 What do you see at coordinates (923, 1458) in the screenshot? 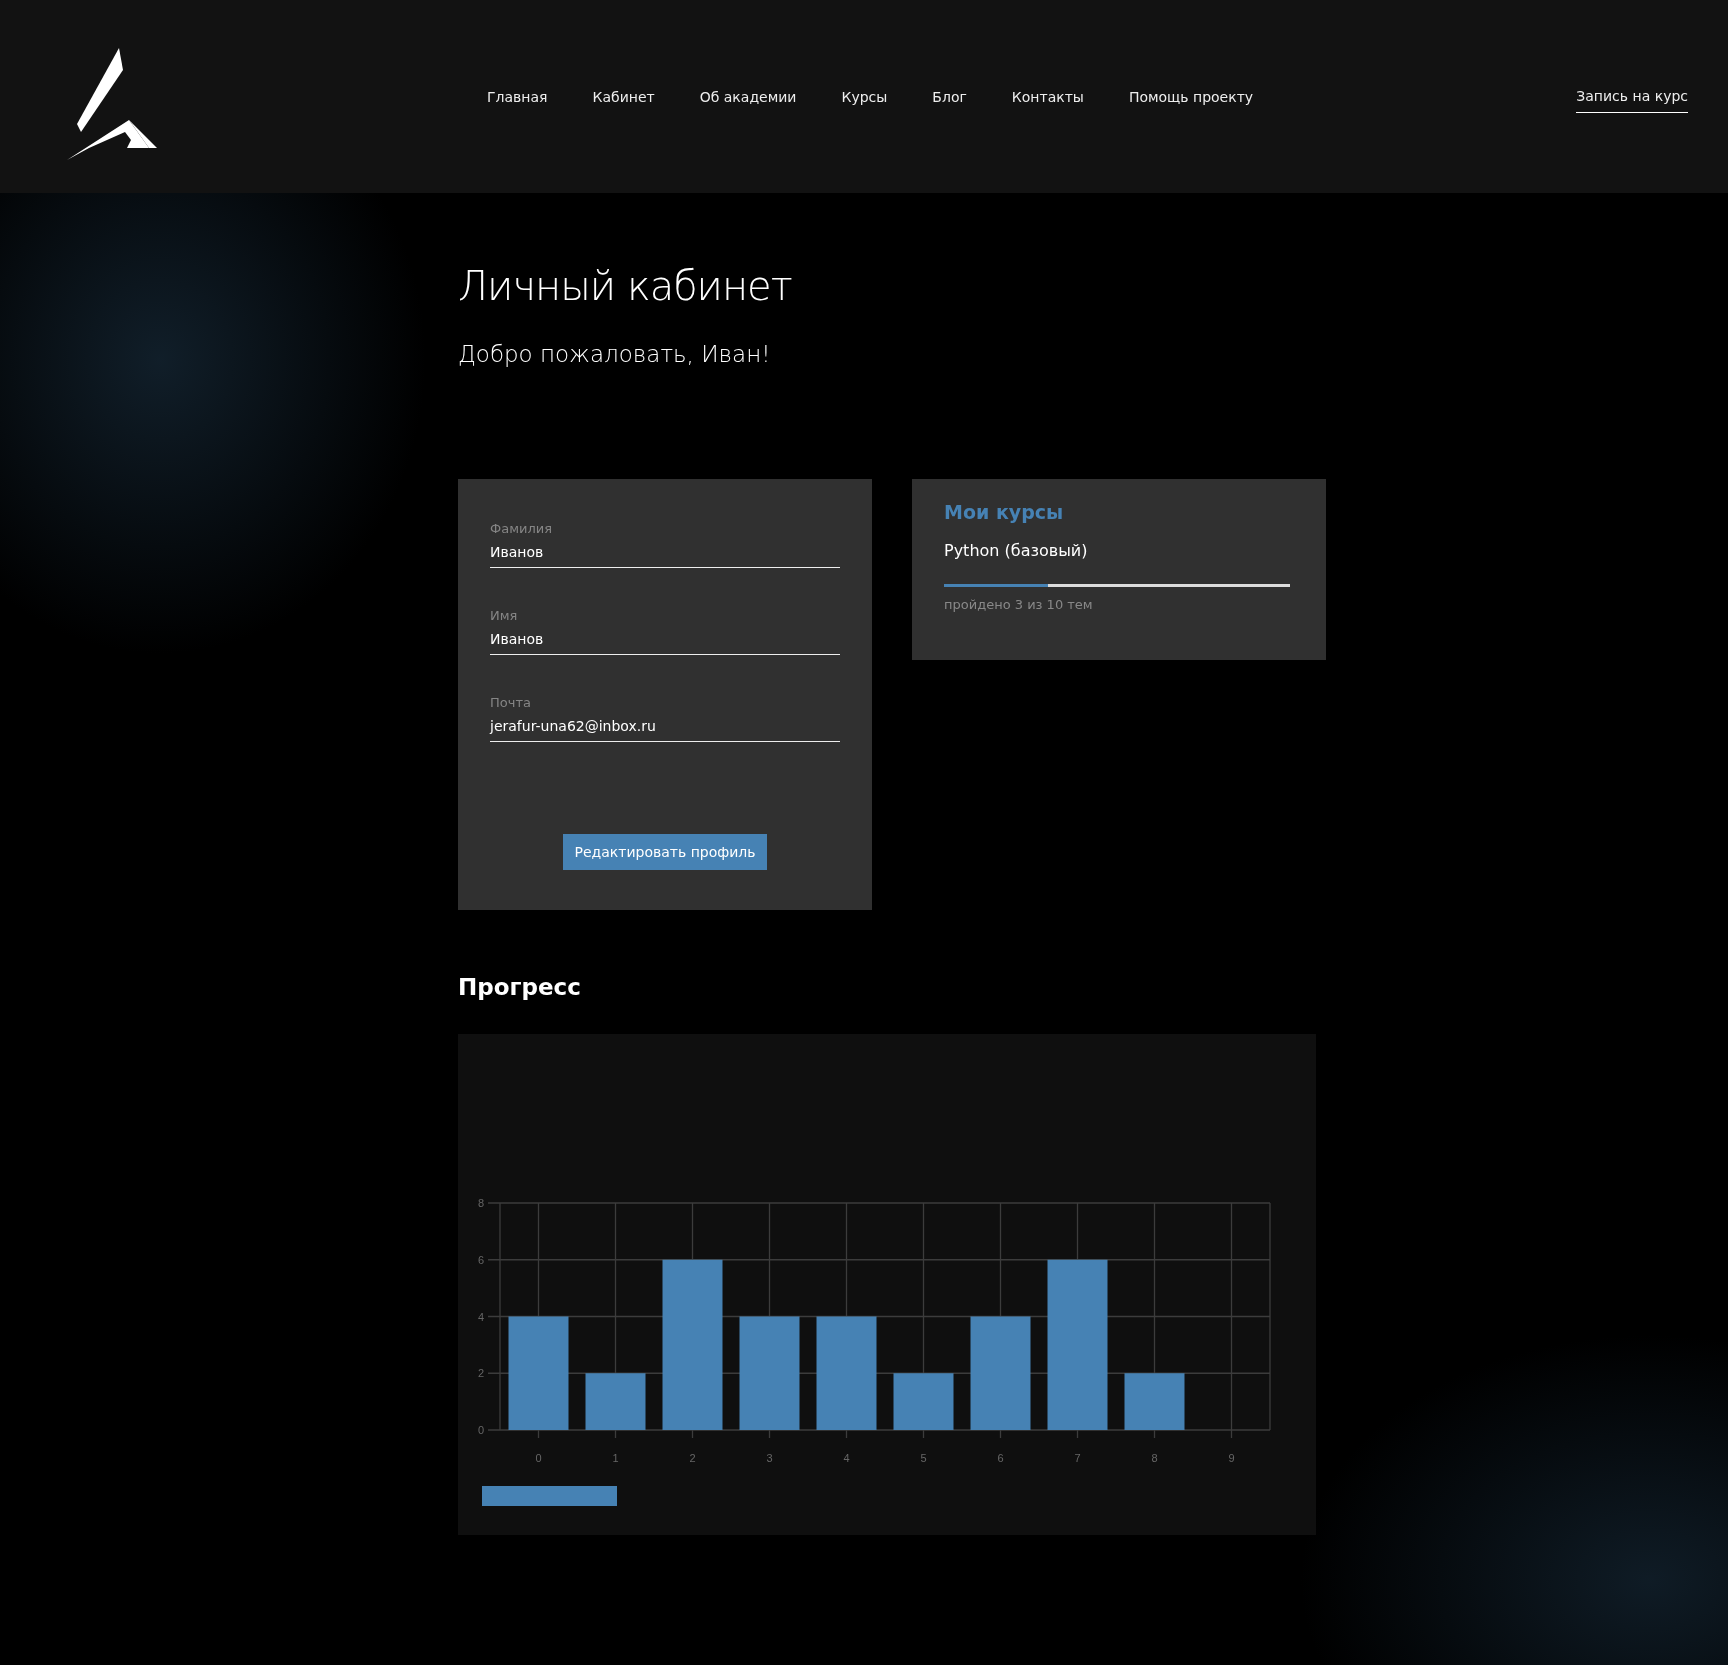
I see `x-tick-label: 5` at bounding box center [923, 1458].